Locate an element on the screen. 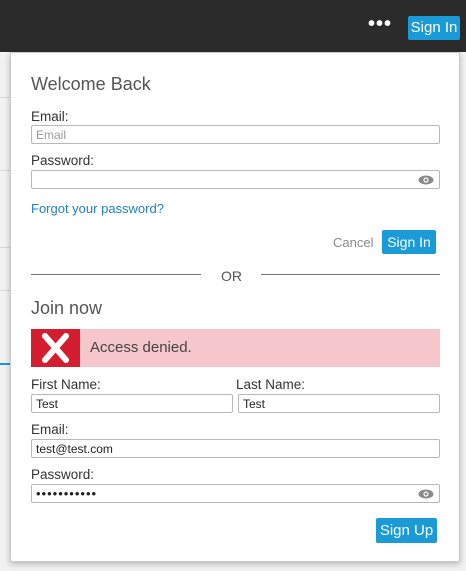  divider-right is located at coordinates (350, 274).